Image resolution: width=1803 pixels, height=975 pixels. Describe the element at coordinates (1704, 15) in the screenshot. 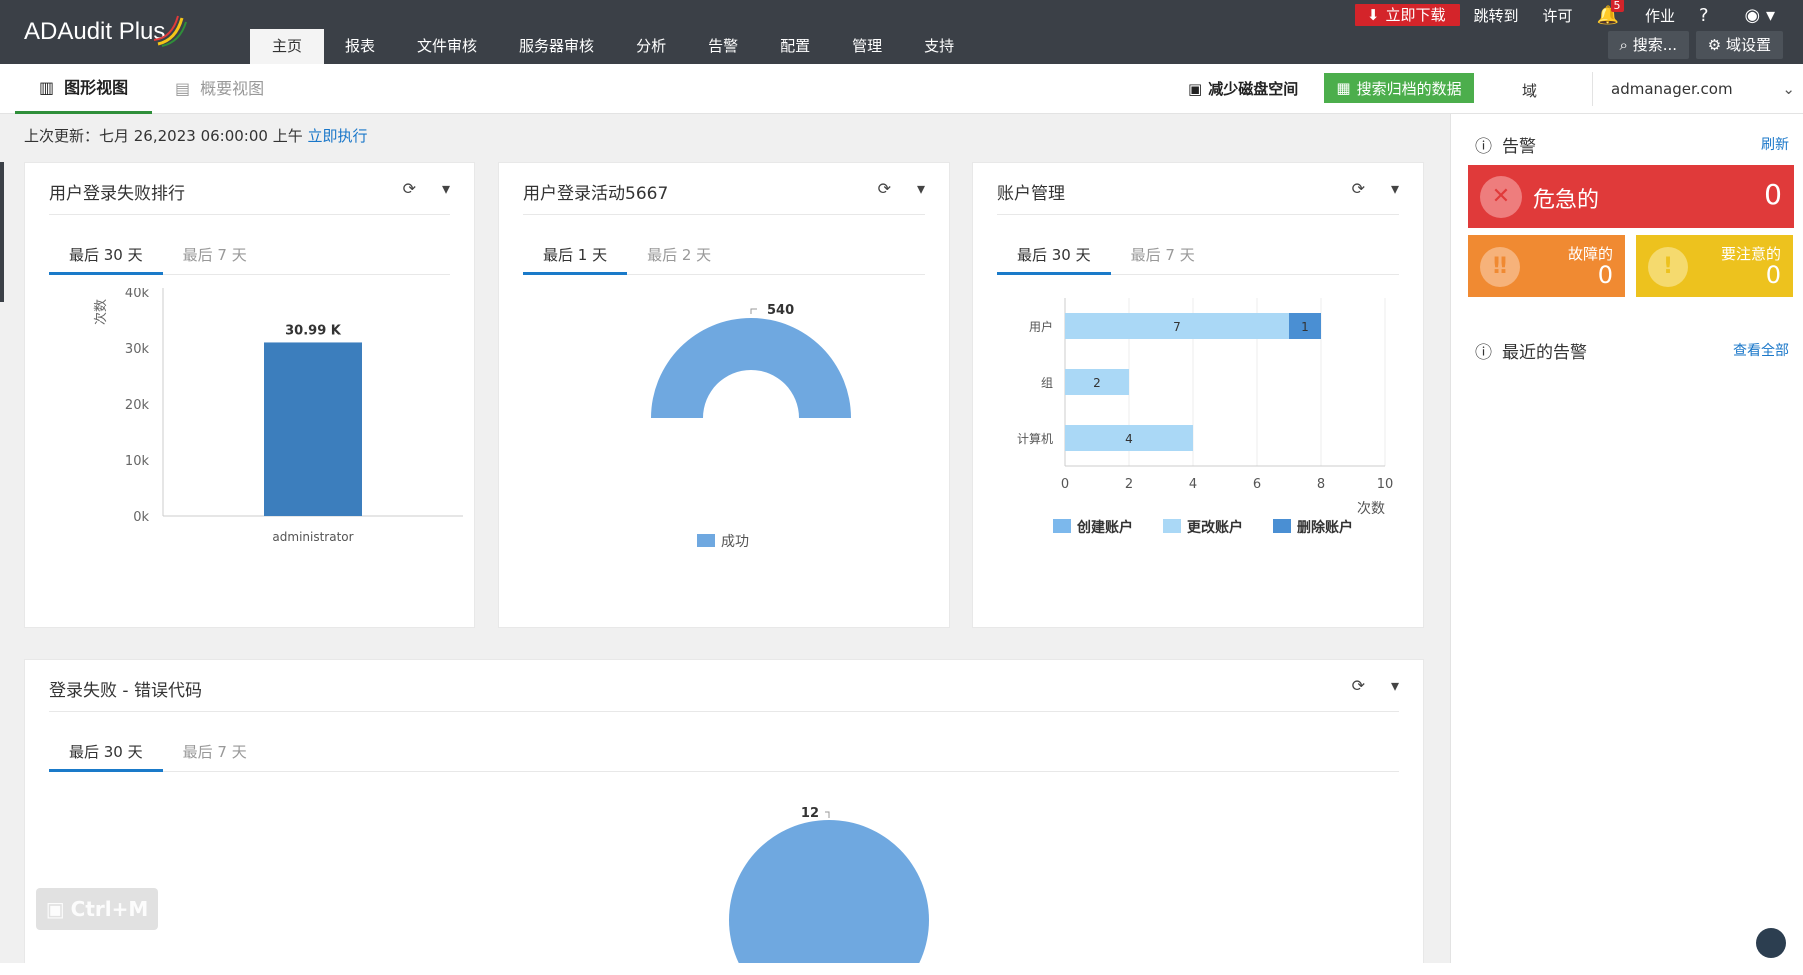

I see `help-icon: ?` at that location.